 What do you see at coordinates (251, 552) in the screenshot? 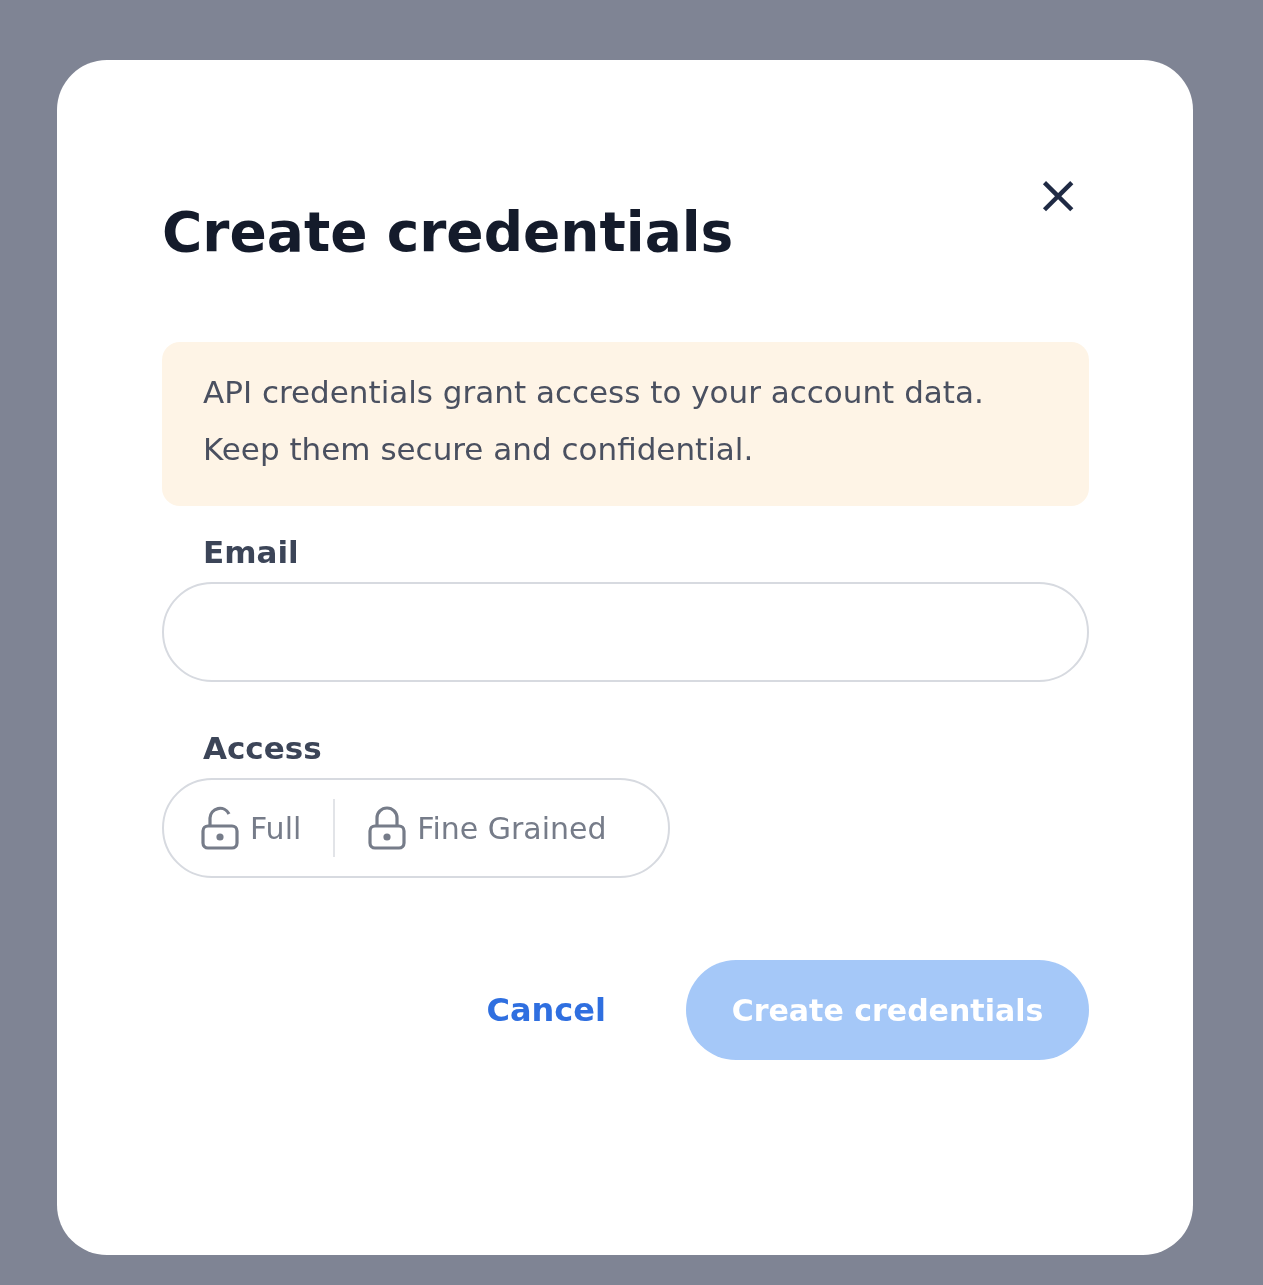
I see `email-label: Email` at bounding box center [251, 552].